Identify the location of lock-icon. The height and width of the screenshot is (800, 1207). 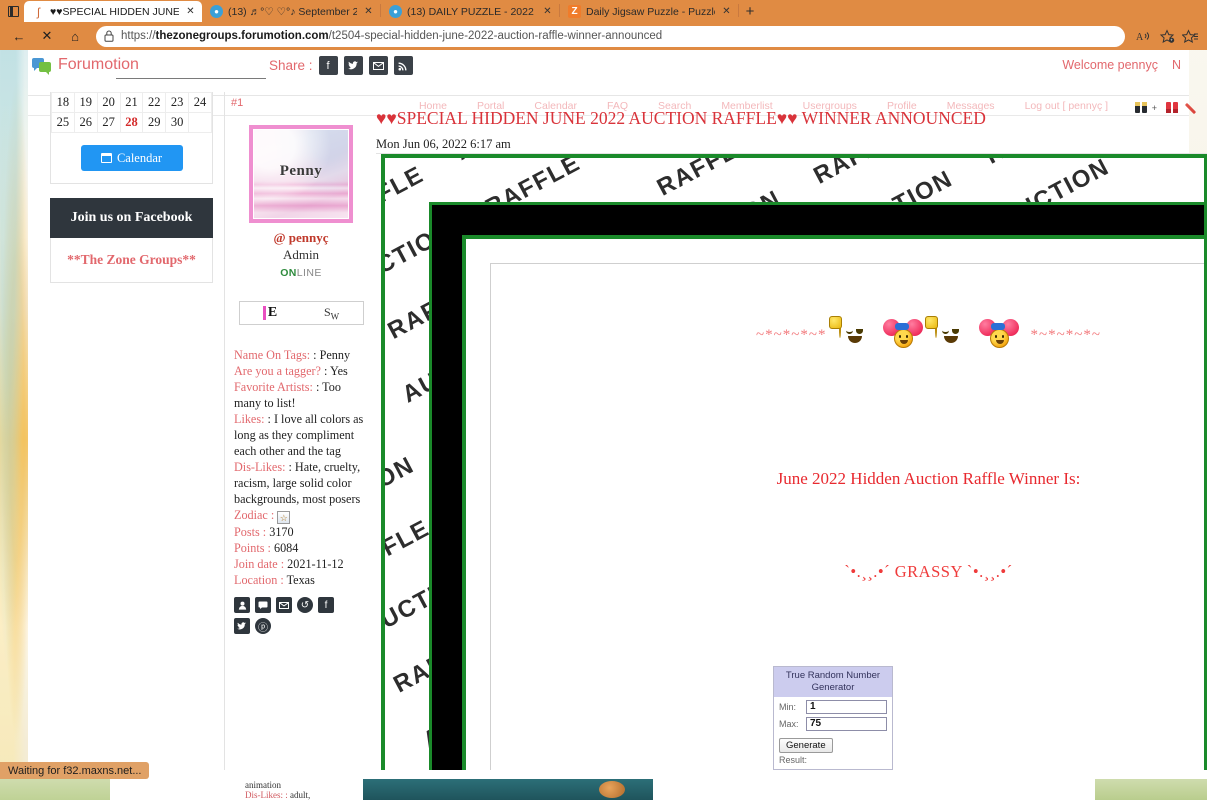
(109, 36).